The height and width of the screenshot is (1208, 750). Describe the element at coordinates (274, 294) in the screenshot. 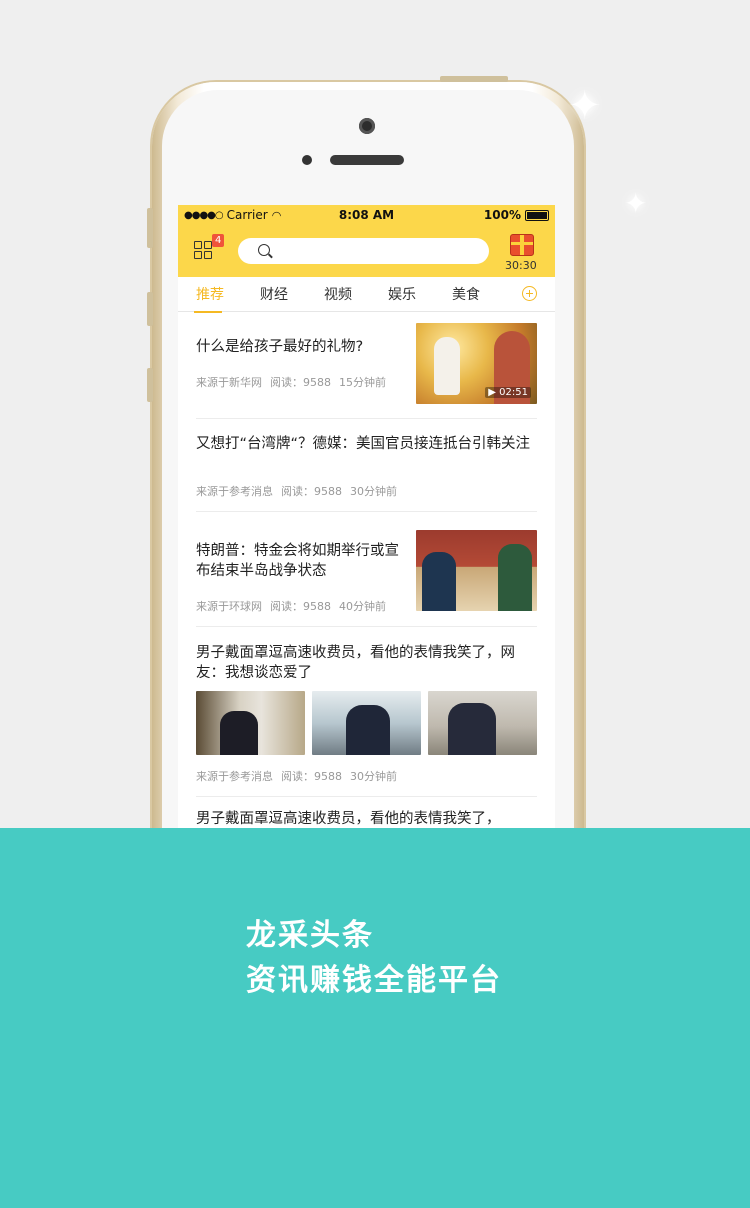

I see `tab-finance: 财经` at that location.